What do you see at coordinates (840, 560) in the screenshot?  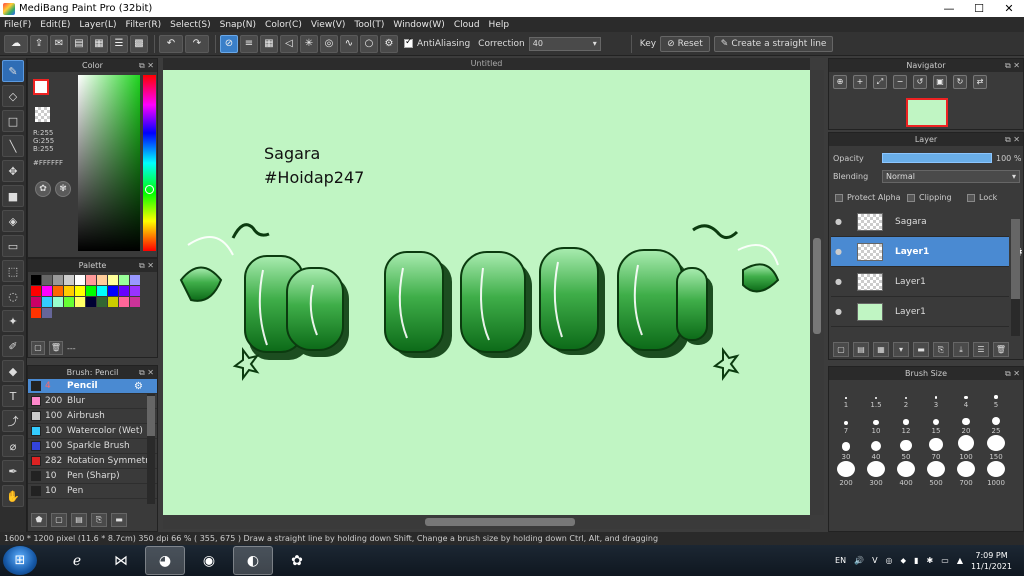 I see `language-indicator: EN` at bounding box center [840, 560].